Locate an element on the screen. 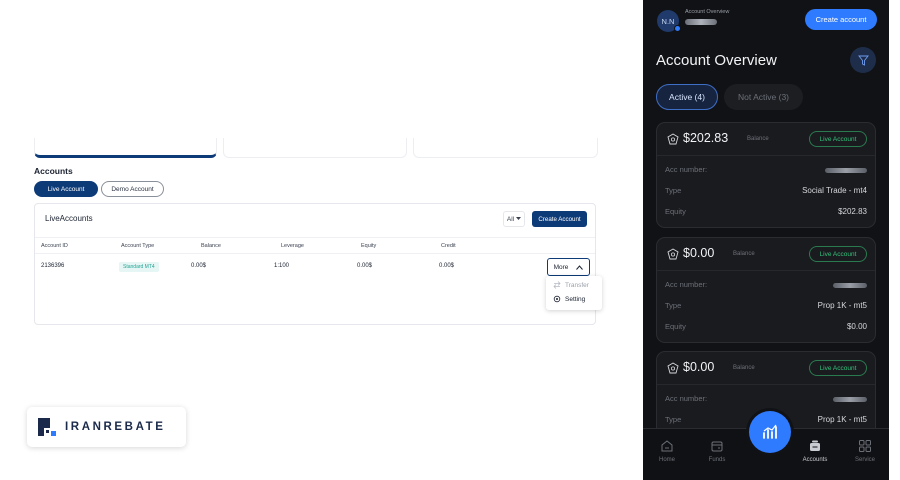  header-equity: Equity is located at coordinates (369, 246).